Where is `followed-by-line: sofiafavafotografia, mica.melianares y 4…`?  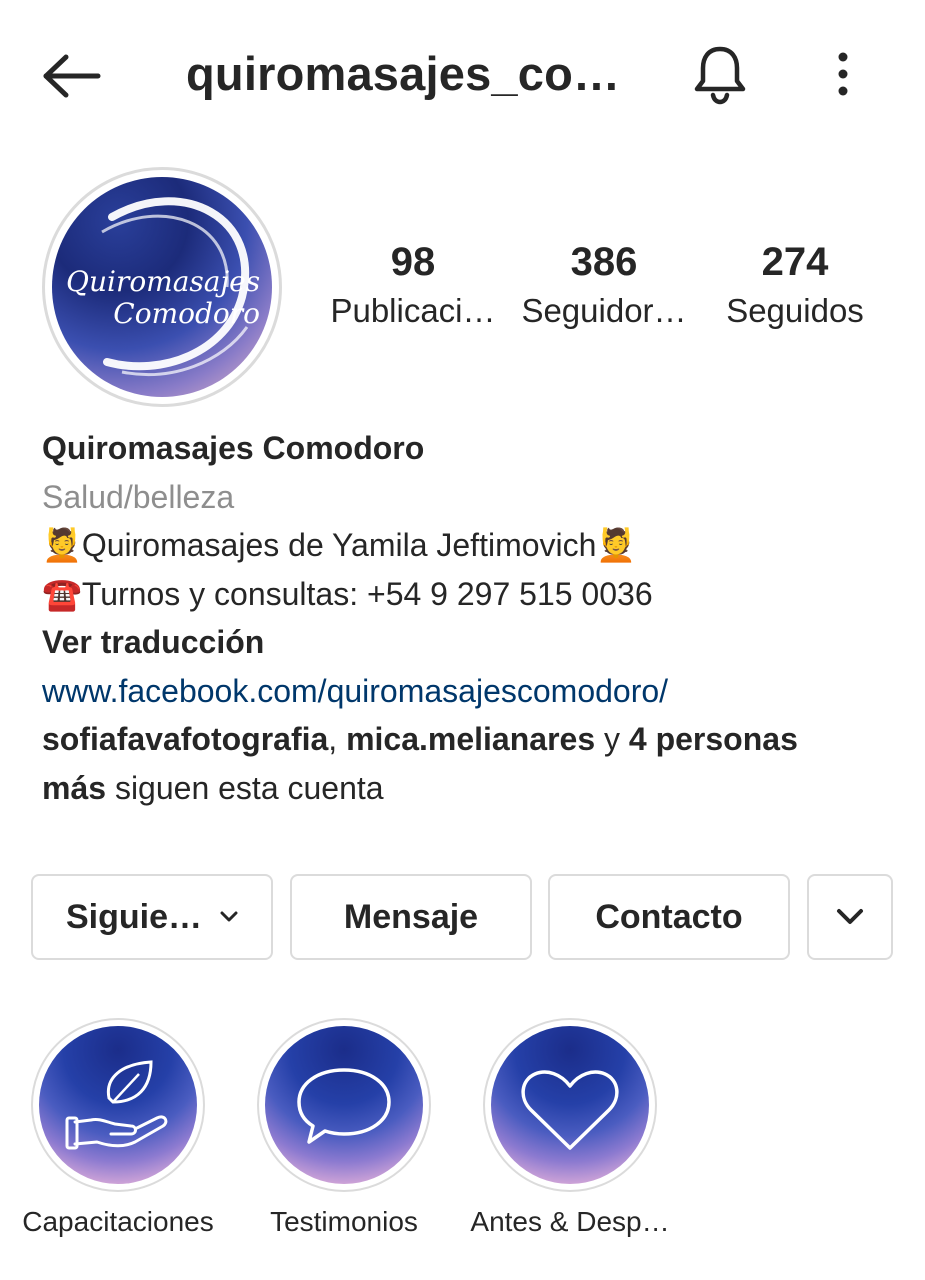 followed-by-line: sofiafavafotografia, mica.melianares y 4… is located at coordinates (472, 739).